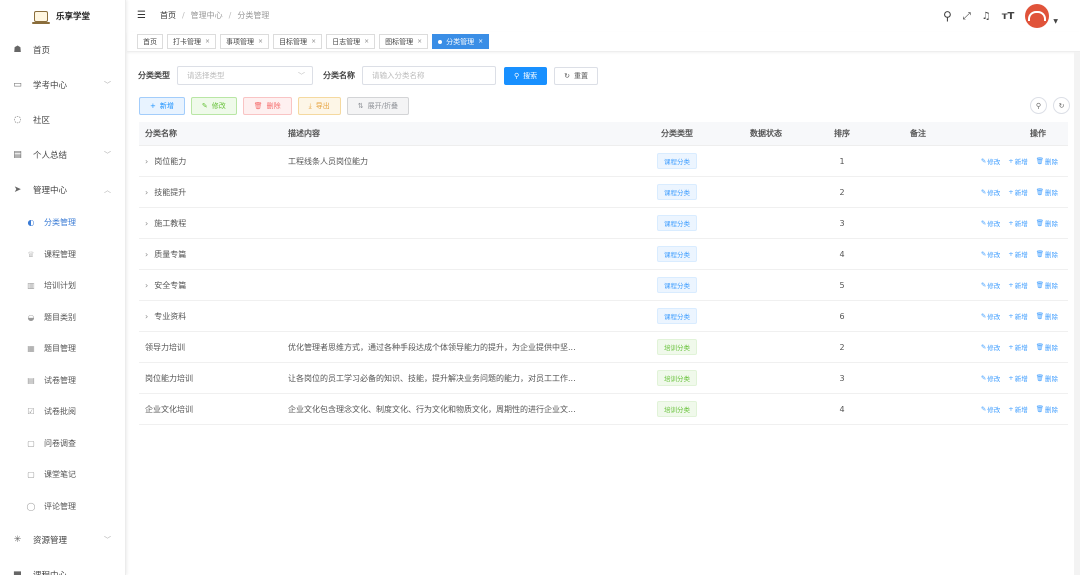 The image size is (1080, 575). What do you see at coordinates (1077, 313) in the screenshot?
I see `scrollbar` at bounding box center [1077, 313].